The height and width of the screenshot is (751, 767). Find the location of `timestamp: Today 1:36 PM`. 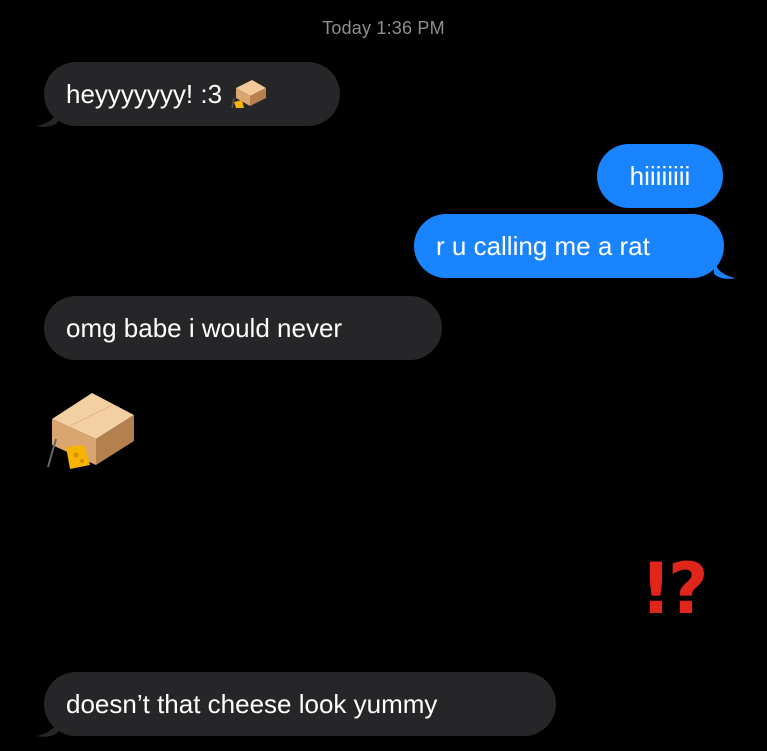

timestamp: Today 1:36 PM is located at coordinates (383, 28).